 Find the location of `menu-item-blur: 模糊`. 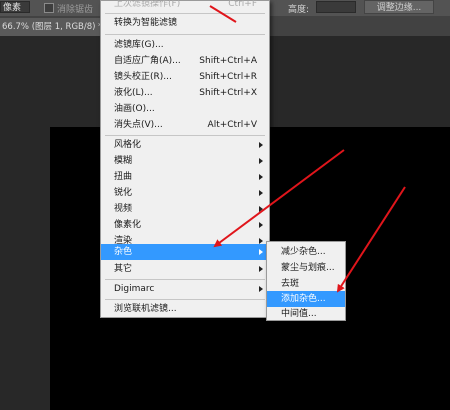

menu-item-blur: 模糊 is located at coordinates (185, 161).